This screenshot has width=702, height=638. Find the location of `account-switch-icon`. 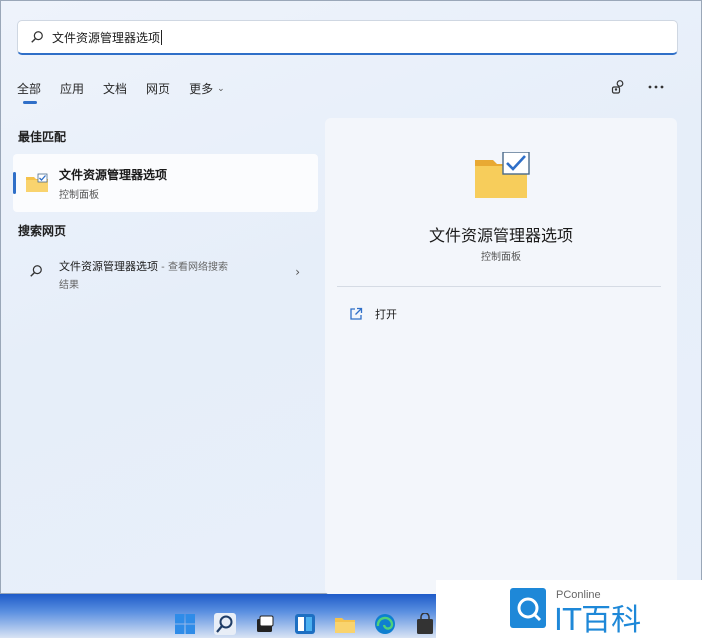

account-switch-icon is located at coordinates (618, 87).